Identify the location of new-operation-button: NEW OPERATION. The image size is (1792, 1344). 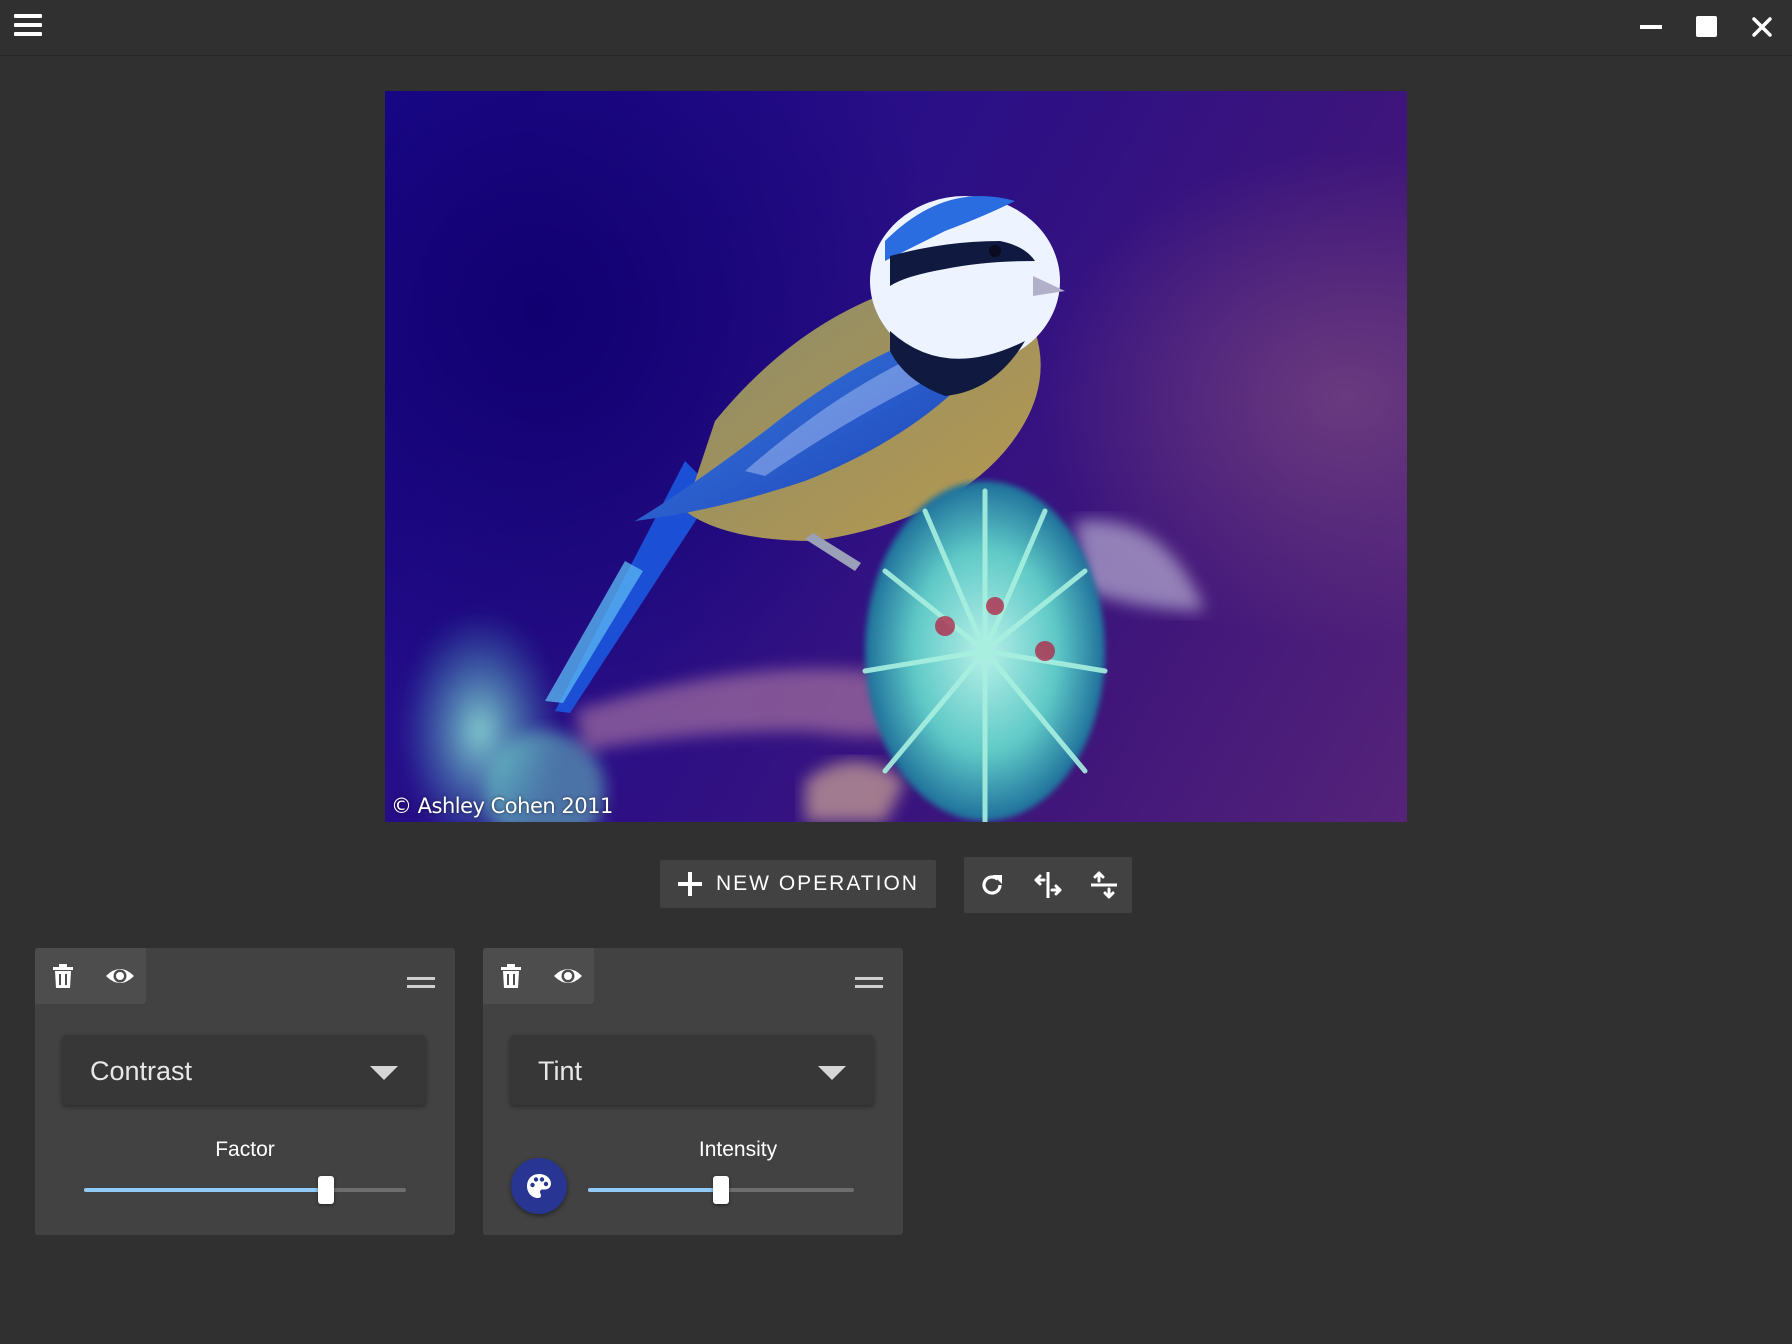
(798, 884).